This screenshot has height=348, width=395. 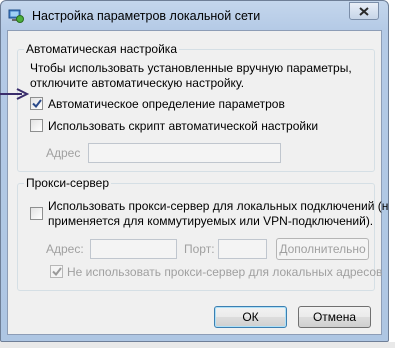 I want to click on proxy-address-label: Адрес:, so click(x=65, y=249).